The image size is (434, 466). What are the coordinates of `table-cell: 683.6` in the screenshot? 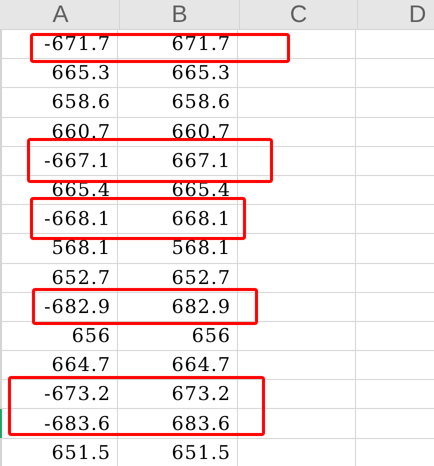 It's located at (201, 423).